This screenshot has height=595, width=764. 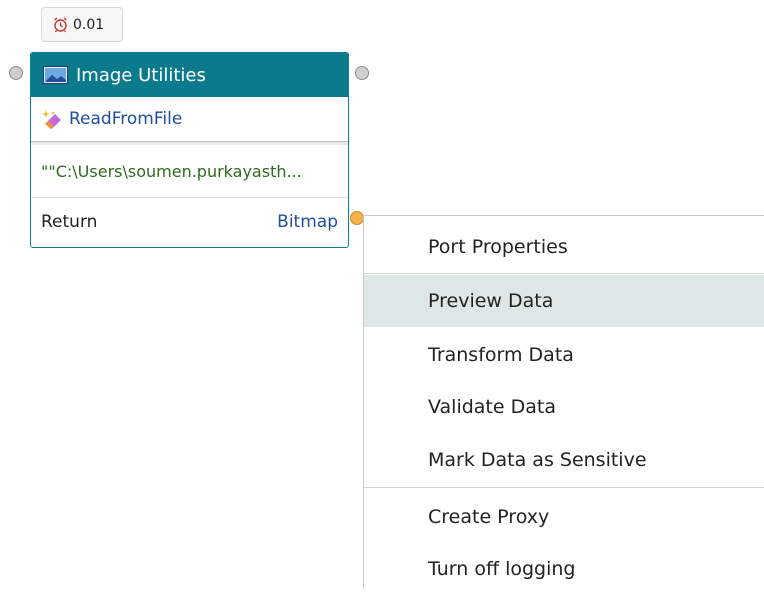 I want to click on image-icon, so click(x=55, y=75).